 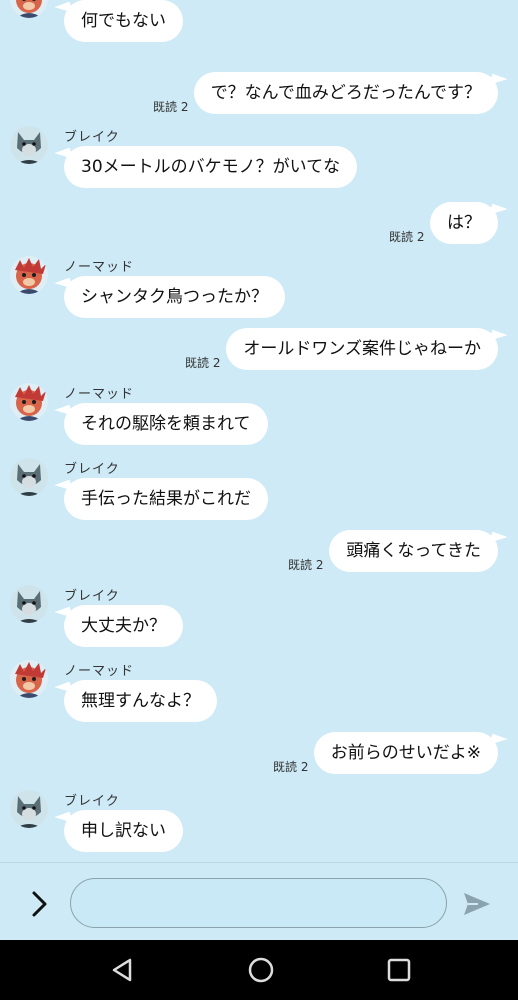 I want to click on message-bubble: オールドワンズ案件じゃねーか, so click(x=362, y=349).